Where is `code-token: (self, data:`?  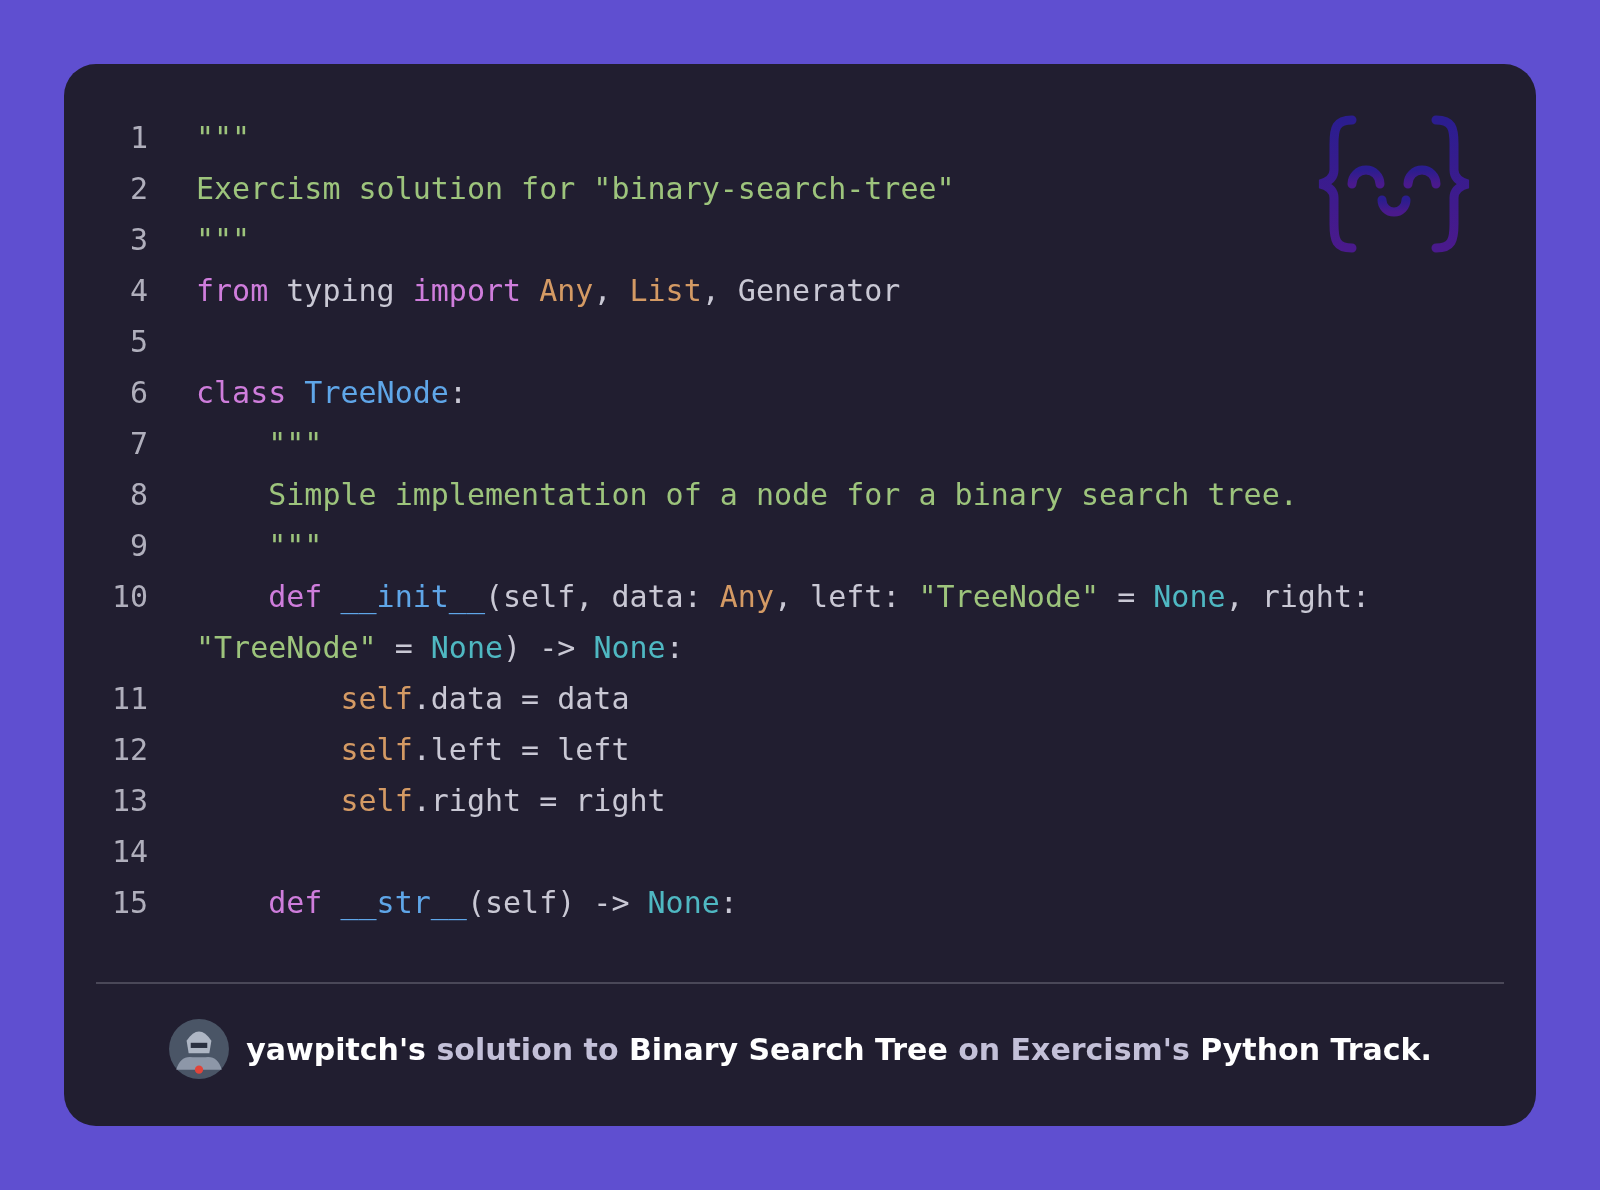
code-token: (self, data: is located at coordinates (594, 596).